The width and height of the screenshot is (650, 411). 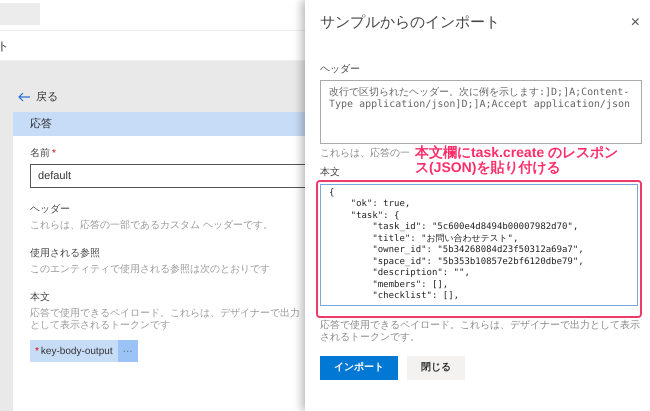 I want to click on token-menu-button: ···, so click(x=128, y=351).